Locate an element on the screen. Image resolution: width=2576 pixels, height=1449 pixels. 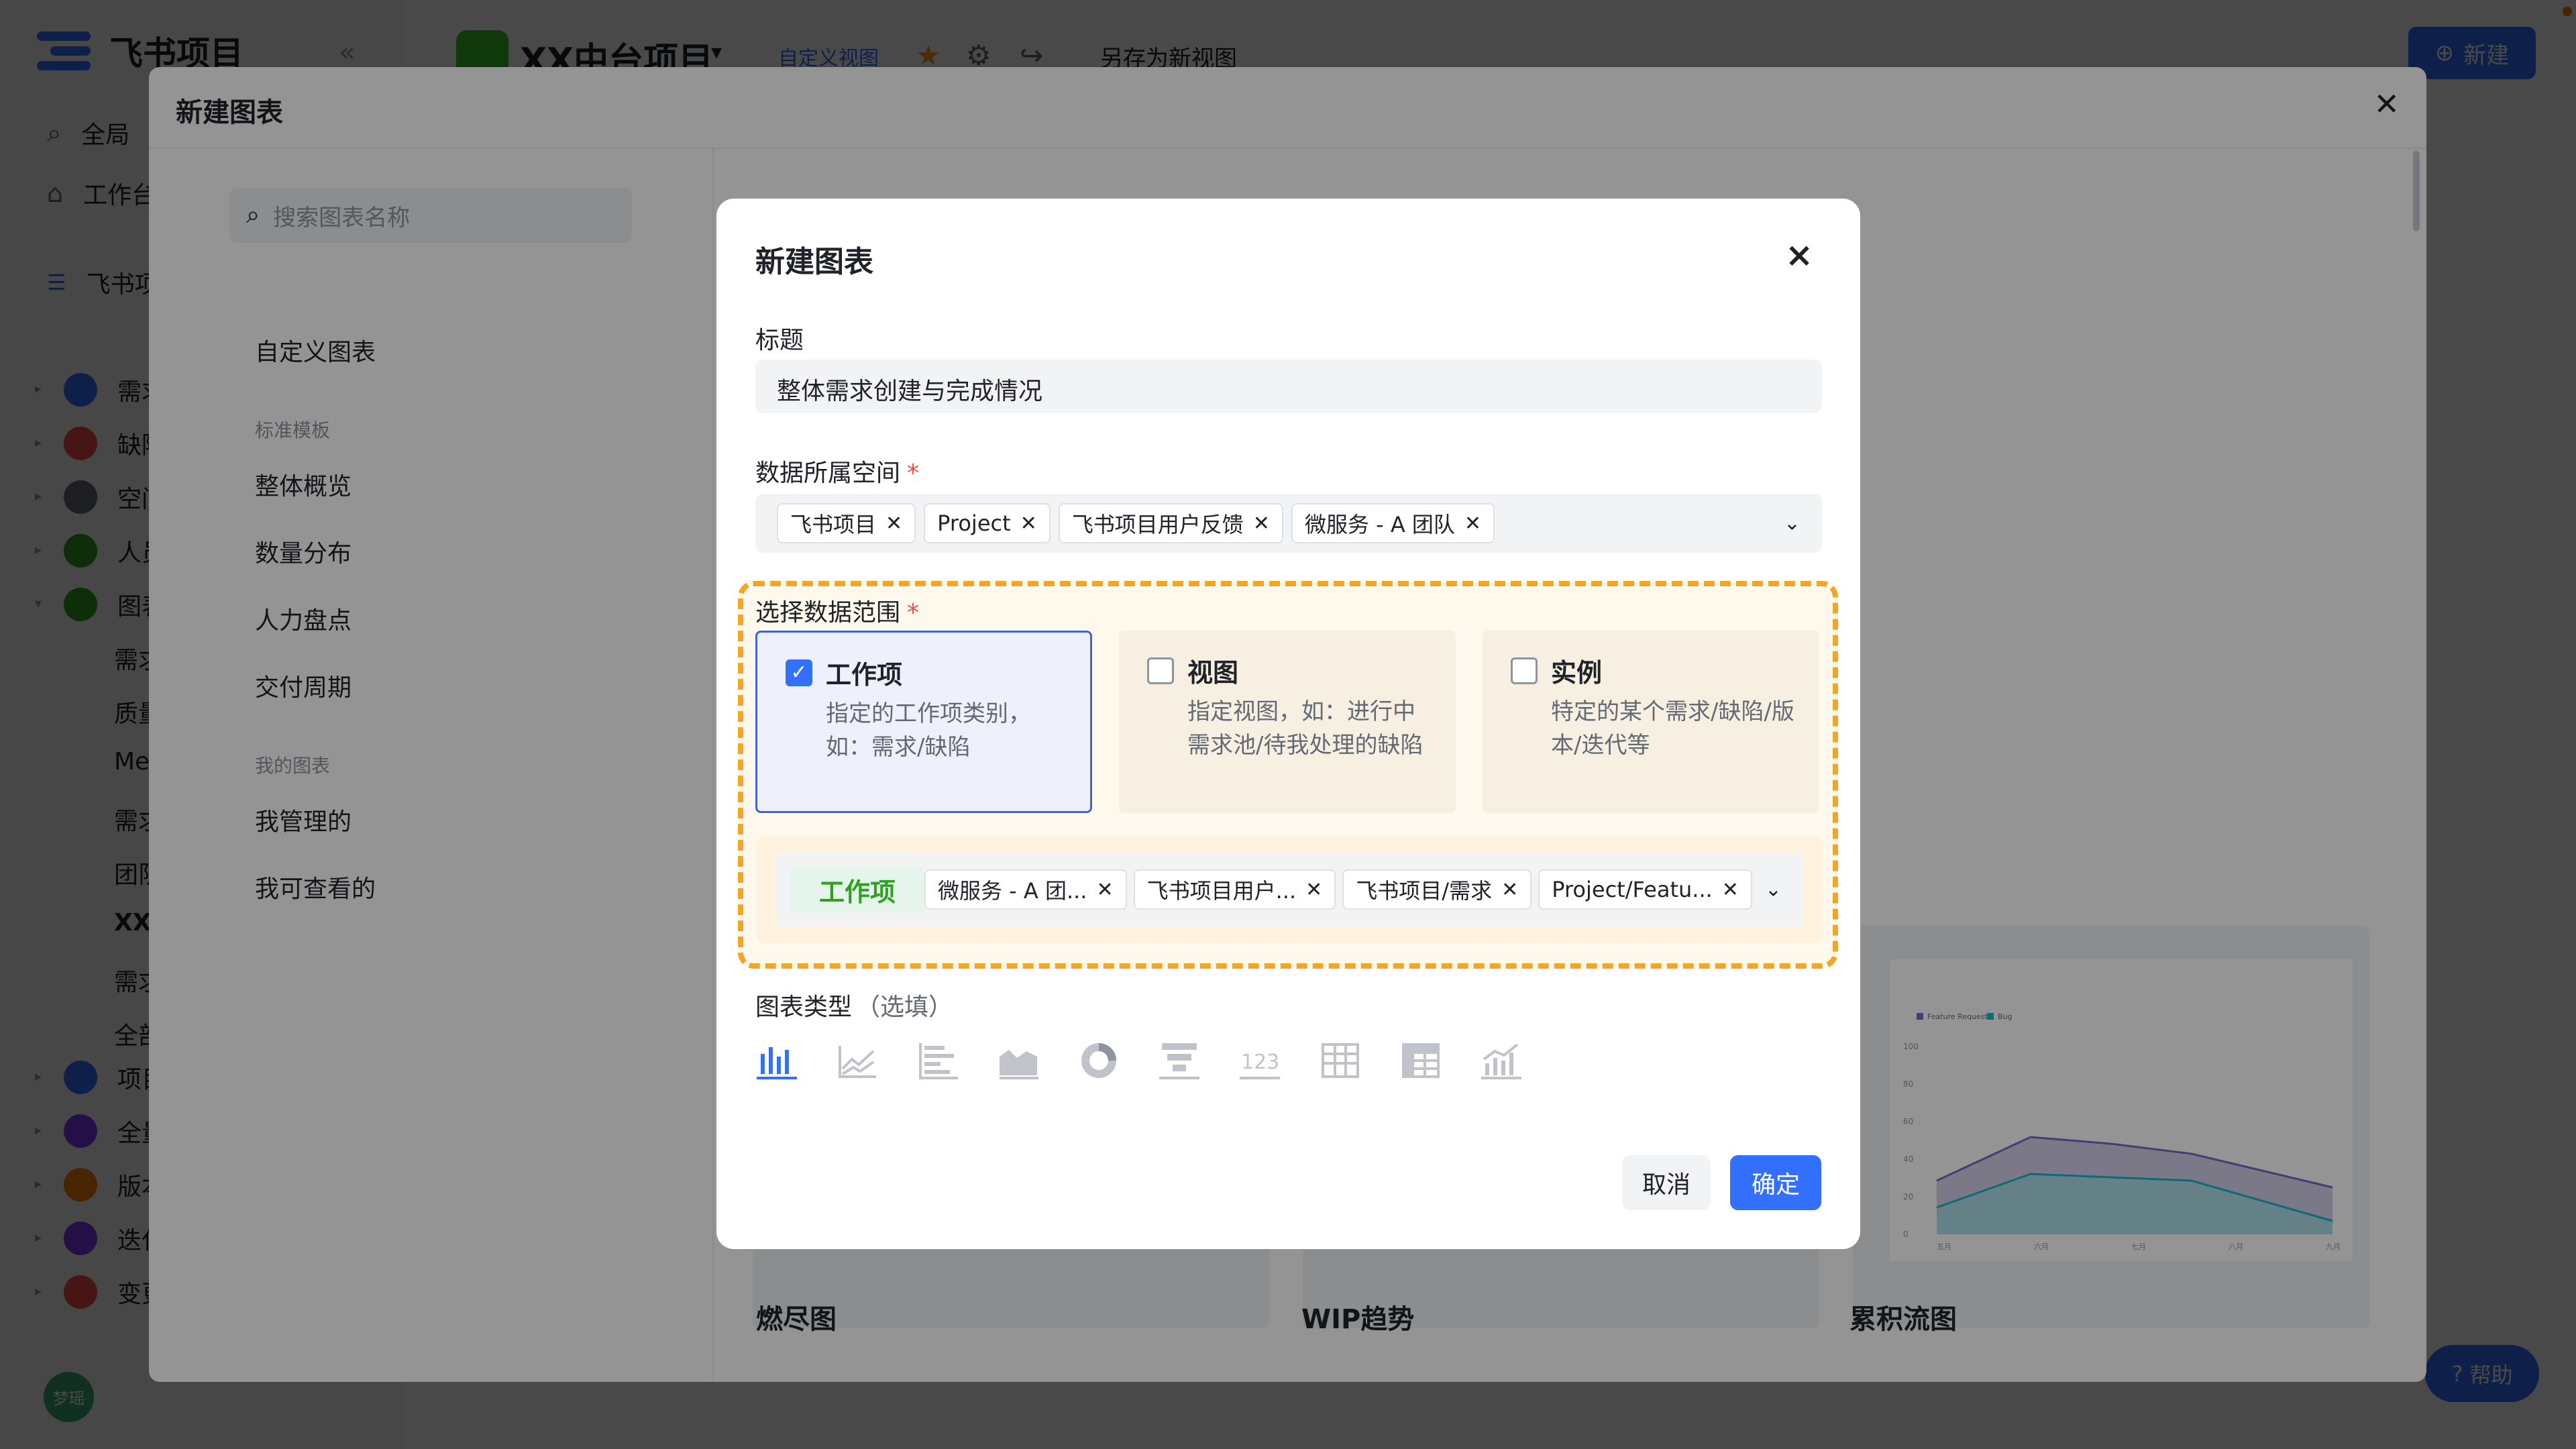
option-title: 视图 is located at coordinates (1213, 673).